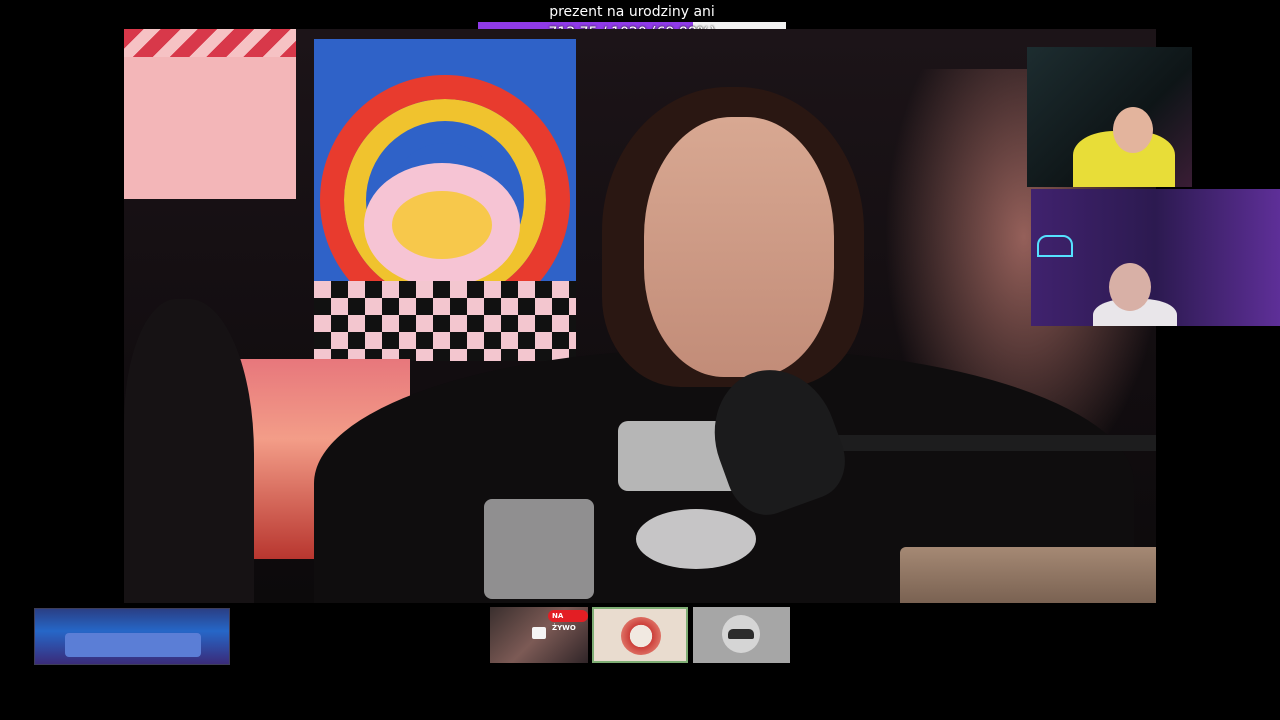 This screenshot has height=720, width=1280. Describe the element at coordinates (539, 549) in the screenshot. I see `shirt-print-nyc` at that location.